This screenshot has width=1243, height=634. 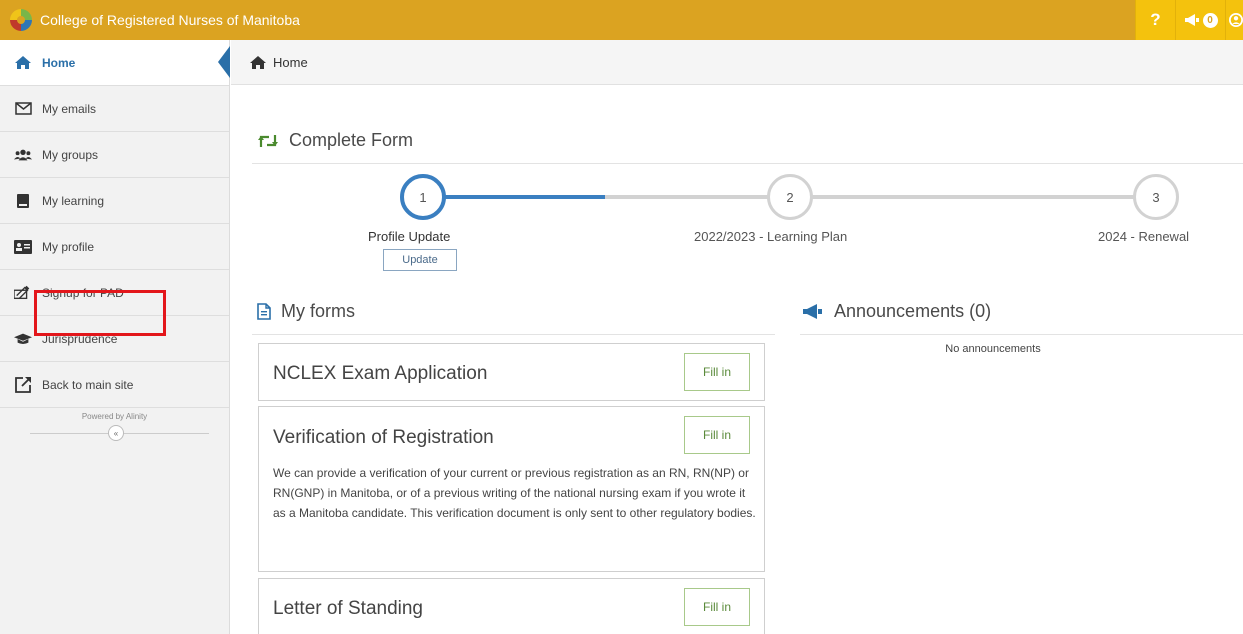 I want to click on step-number: 2, so click(x=790, y=197).